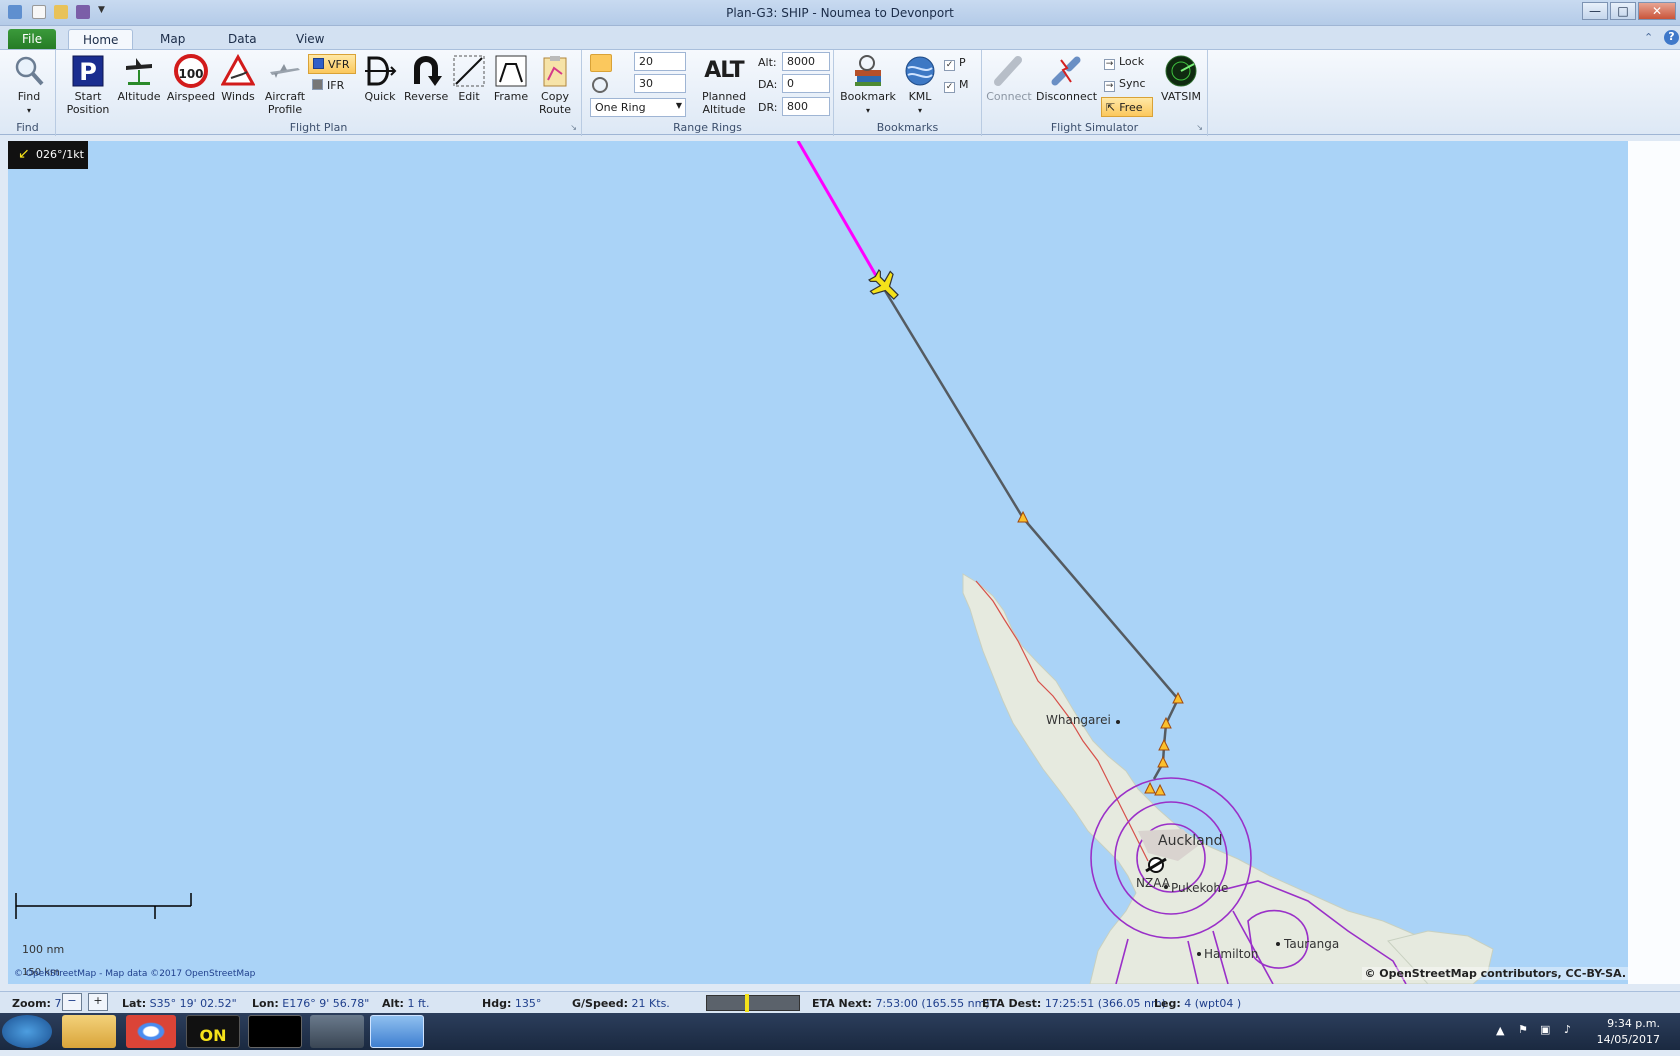  I want to click on p-label: P, so click(962, 62).